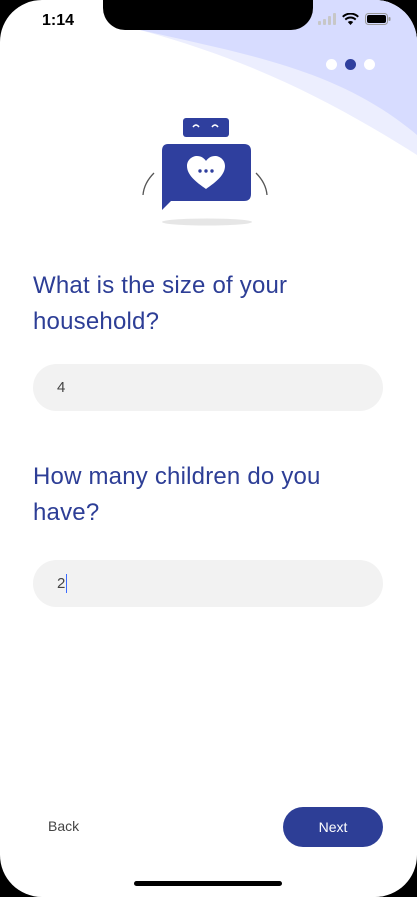 This screenshot has width=417, height=897. I want to click on text-caret, so click(67, 583).